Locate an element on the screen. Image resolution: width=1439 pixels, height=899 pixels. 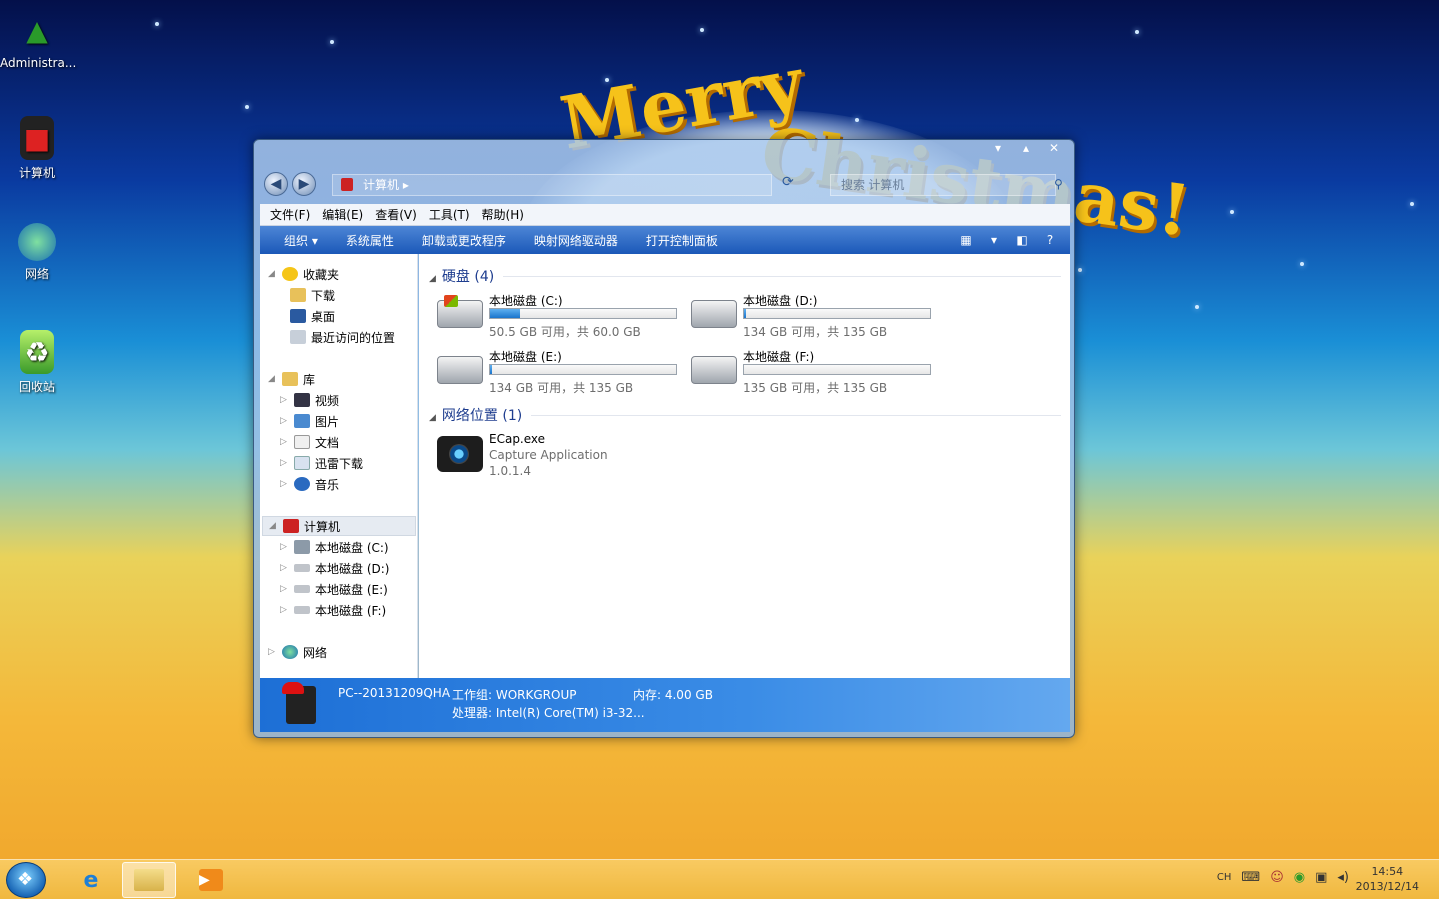
chevron-down-icon: ▾ is located at coordinates (994, 240).